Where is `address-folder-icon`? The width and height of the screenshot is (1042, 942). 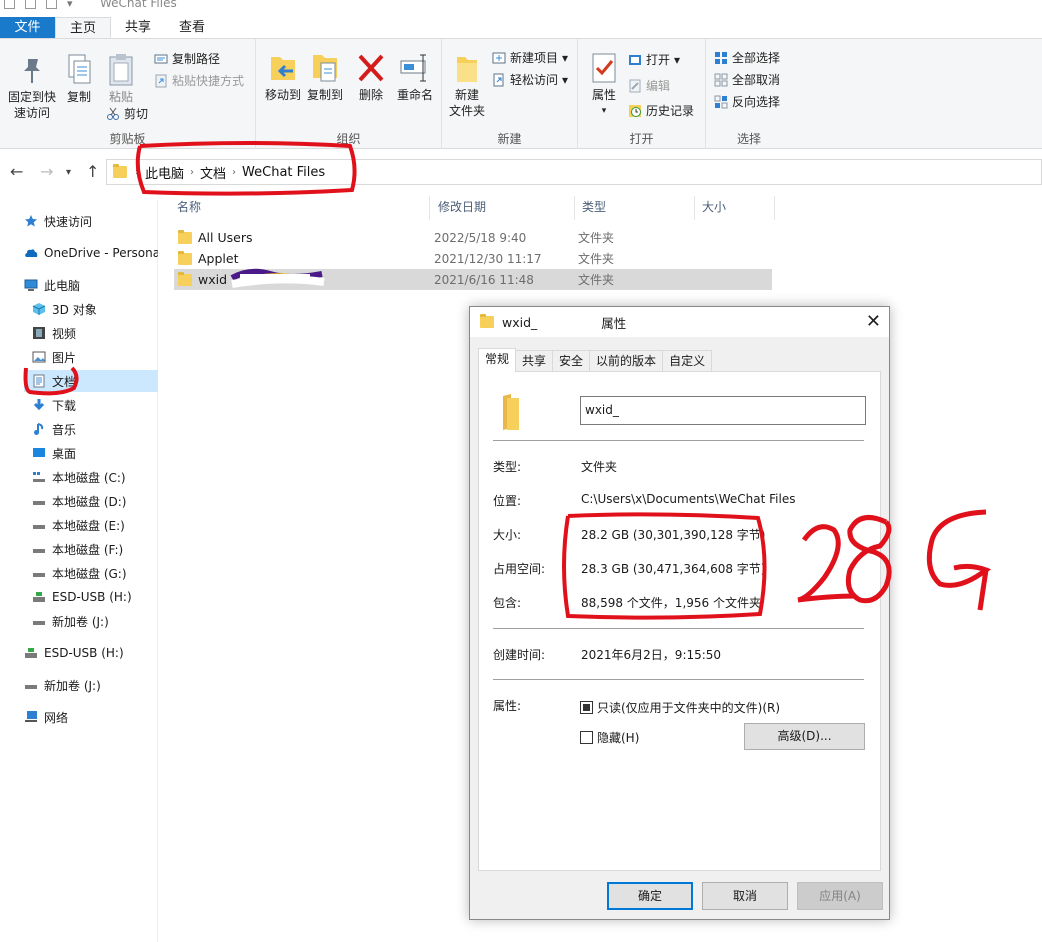
address-folder-icon is located at coordinates (120, 171).